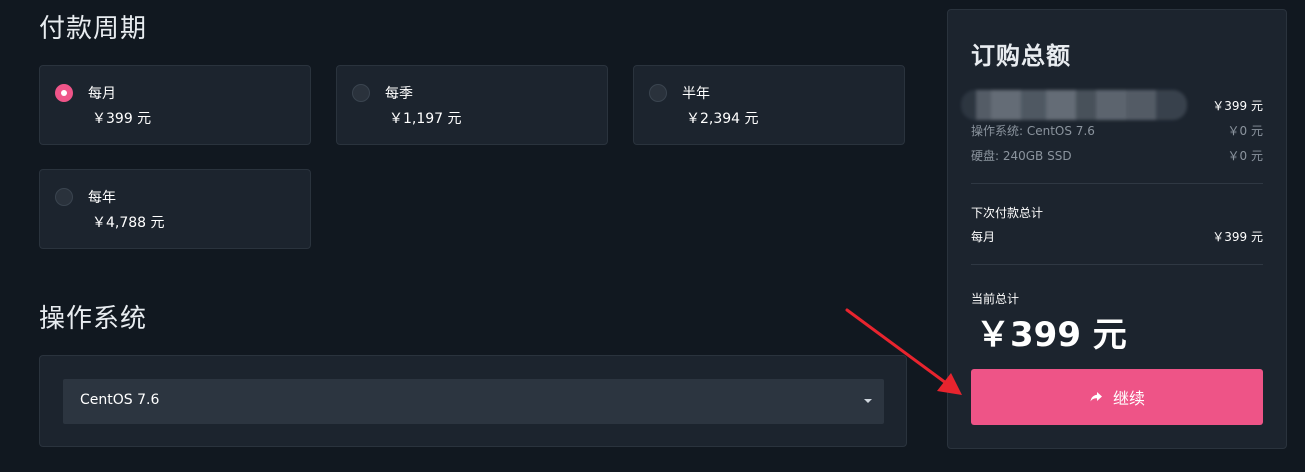 Image resolution: width=1305 pixels, height=472 pixels. What do you see at coordinates (1117, 156) in the screenshot?
I see `summary-line-disk: 硬盘: 240GB SSD ￥0 元` at bounding box center [1117, 156].